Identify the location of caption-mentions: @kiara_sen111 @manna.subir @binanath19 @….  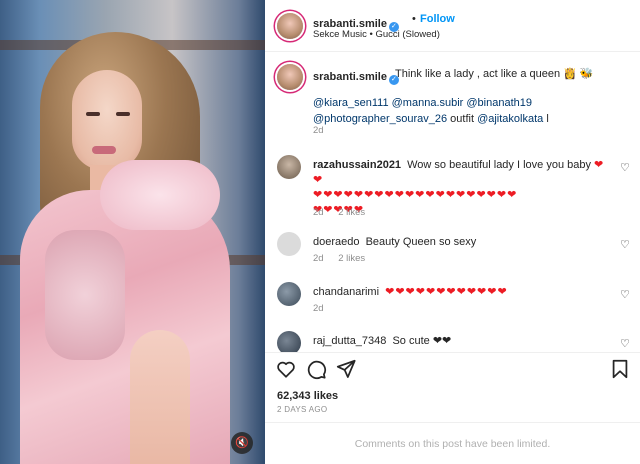
(468, 111).